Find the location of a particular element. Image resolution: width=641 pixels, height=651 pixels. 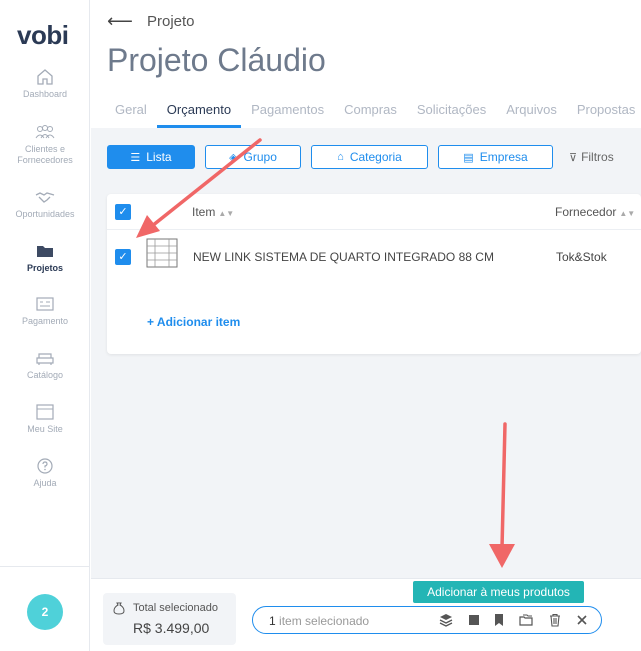

page-title: Projeto Cláudio is located at coordinates (216, 60).